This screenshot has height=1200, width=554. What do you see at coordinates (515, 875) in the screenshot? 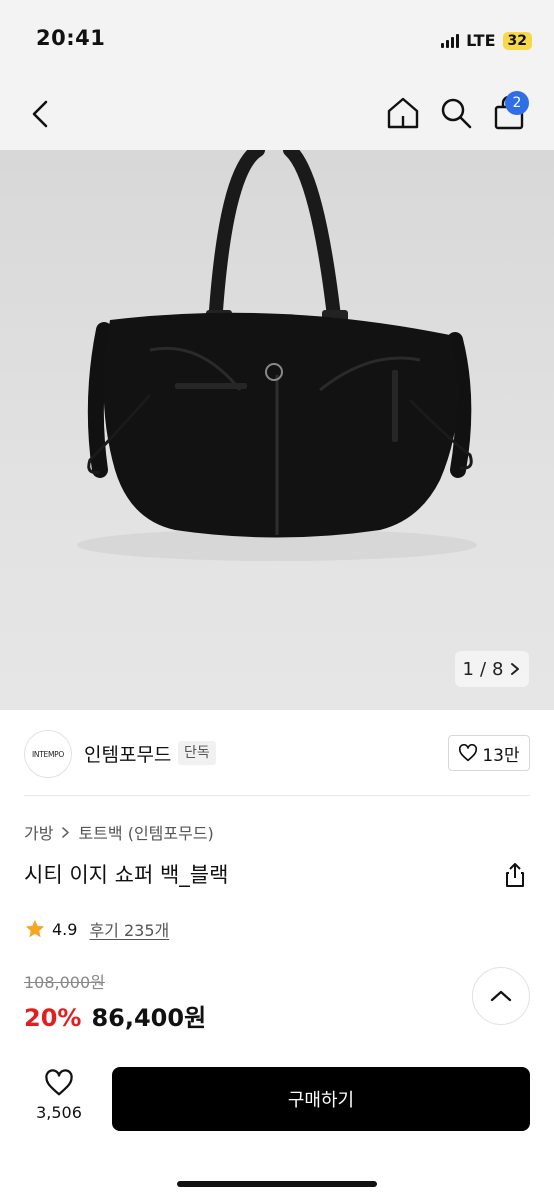
I see `share-icon` at bounding box center [515, 875].